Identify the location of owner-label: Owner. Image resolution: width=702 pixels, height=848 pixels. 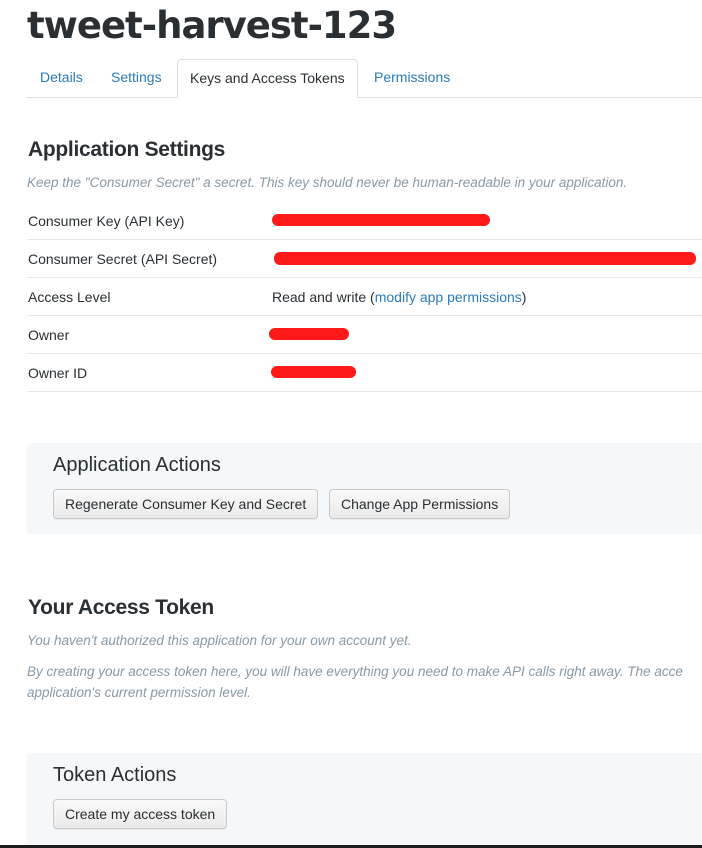
(49, 335).